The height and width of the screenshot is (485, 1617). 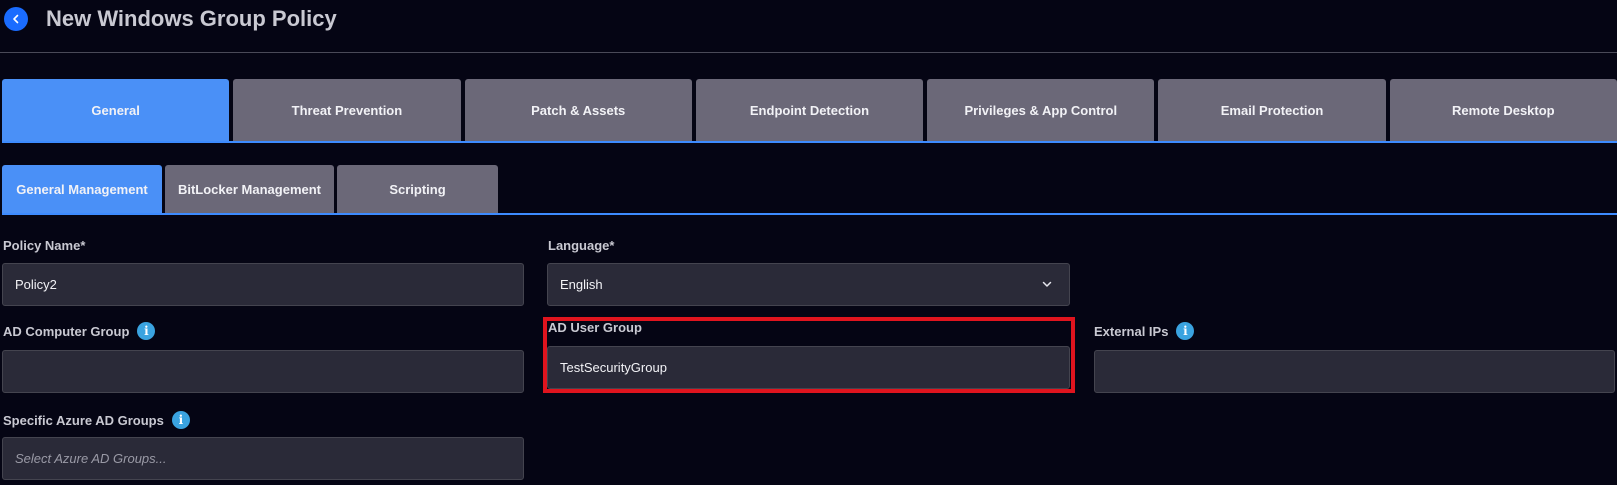 I want to click on tab-patch-assets: Patch & Assets, so click(x=578, y=110).